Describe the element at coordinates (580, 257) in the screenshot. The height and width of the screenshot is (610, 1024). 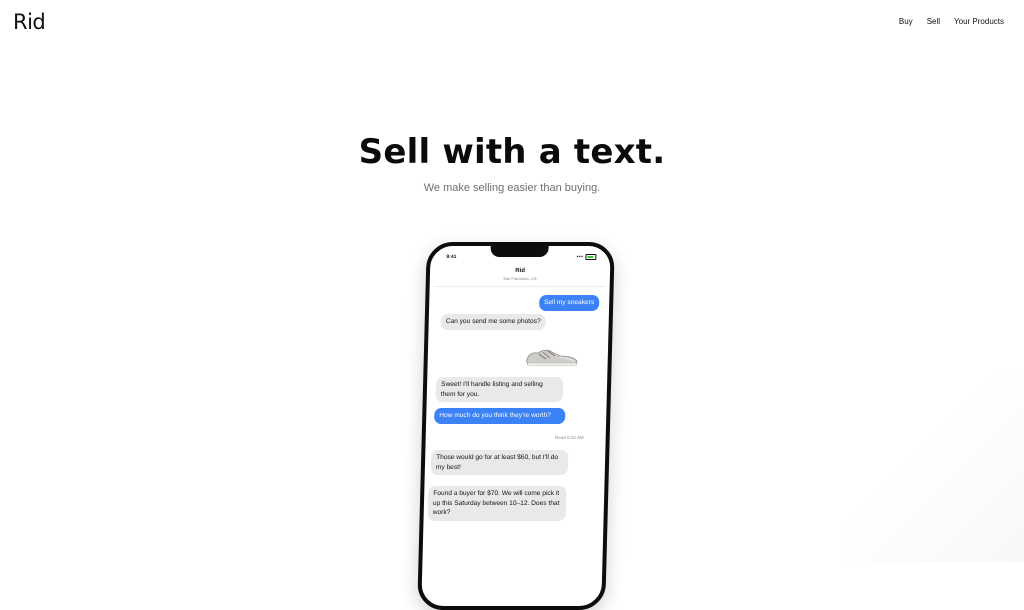
I see `signal-icon: •••` at that location.